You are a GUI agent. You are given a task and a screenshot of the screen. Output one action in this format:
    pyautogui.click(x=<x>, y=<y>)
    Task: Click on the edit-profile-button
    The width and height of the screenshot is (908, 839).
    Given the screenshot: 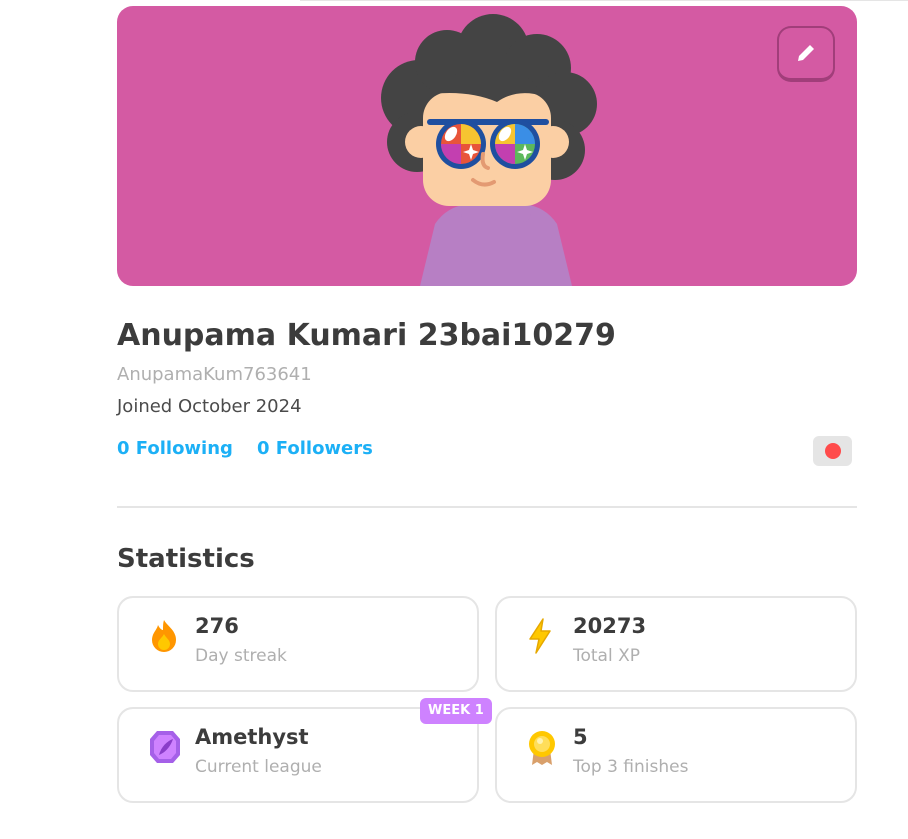 What is the action you would take?
    pyautogui.click(x=806, y=54)
    